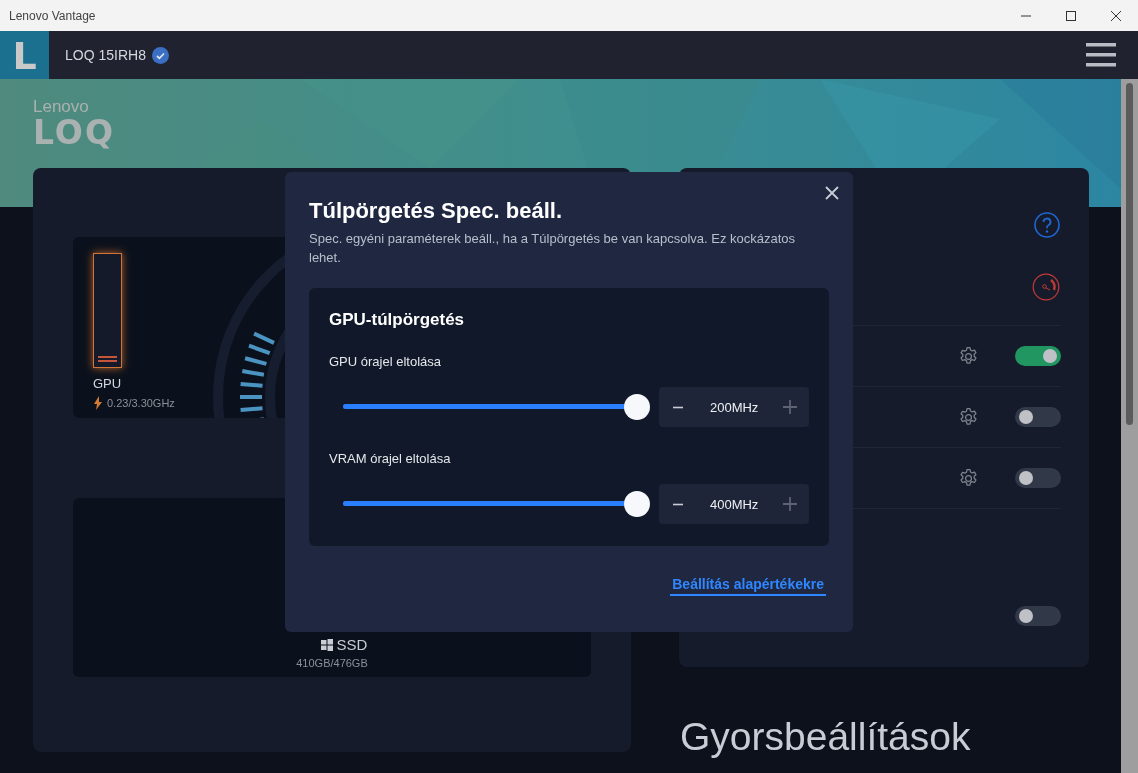 The image size is (1138, 773). What do you see at coordinates (1101, 55) in the screenshot?
I see `menu-icon` at bounding box center [1101, 55].